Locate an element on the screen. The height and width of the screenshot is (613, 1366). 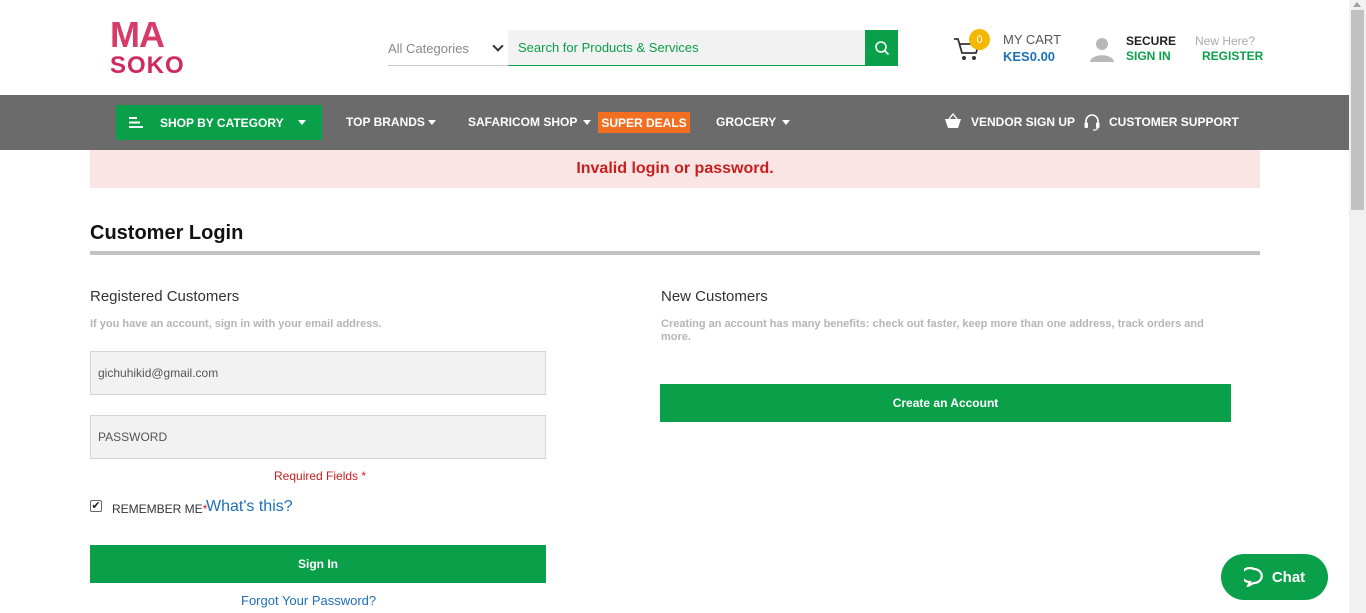
search-button is located at coordinates (881, 48).